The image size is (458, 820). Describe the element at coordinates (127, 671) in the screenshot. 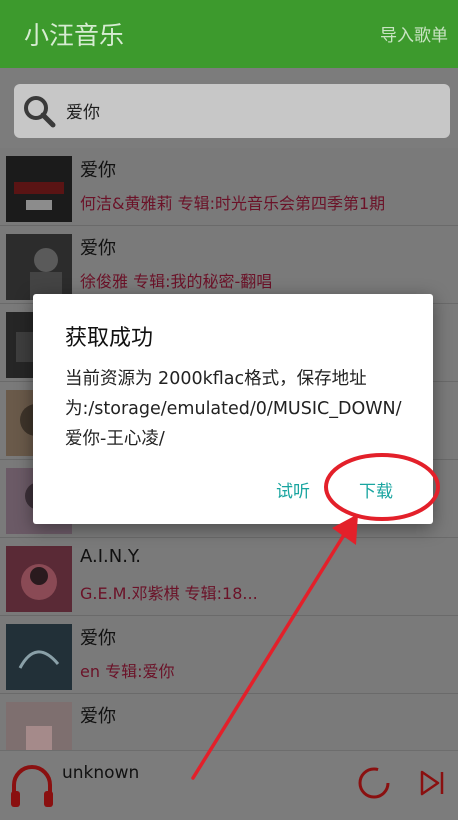

I see `song-meta: en 专辑:爱你` at that location.